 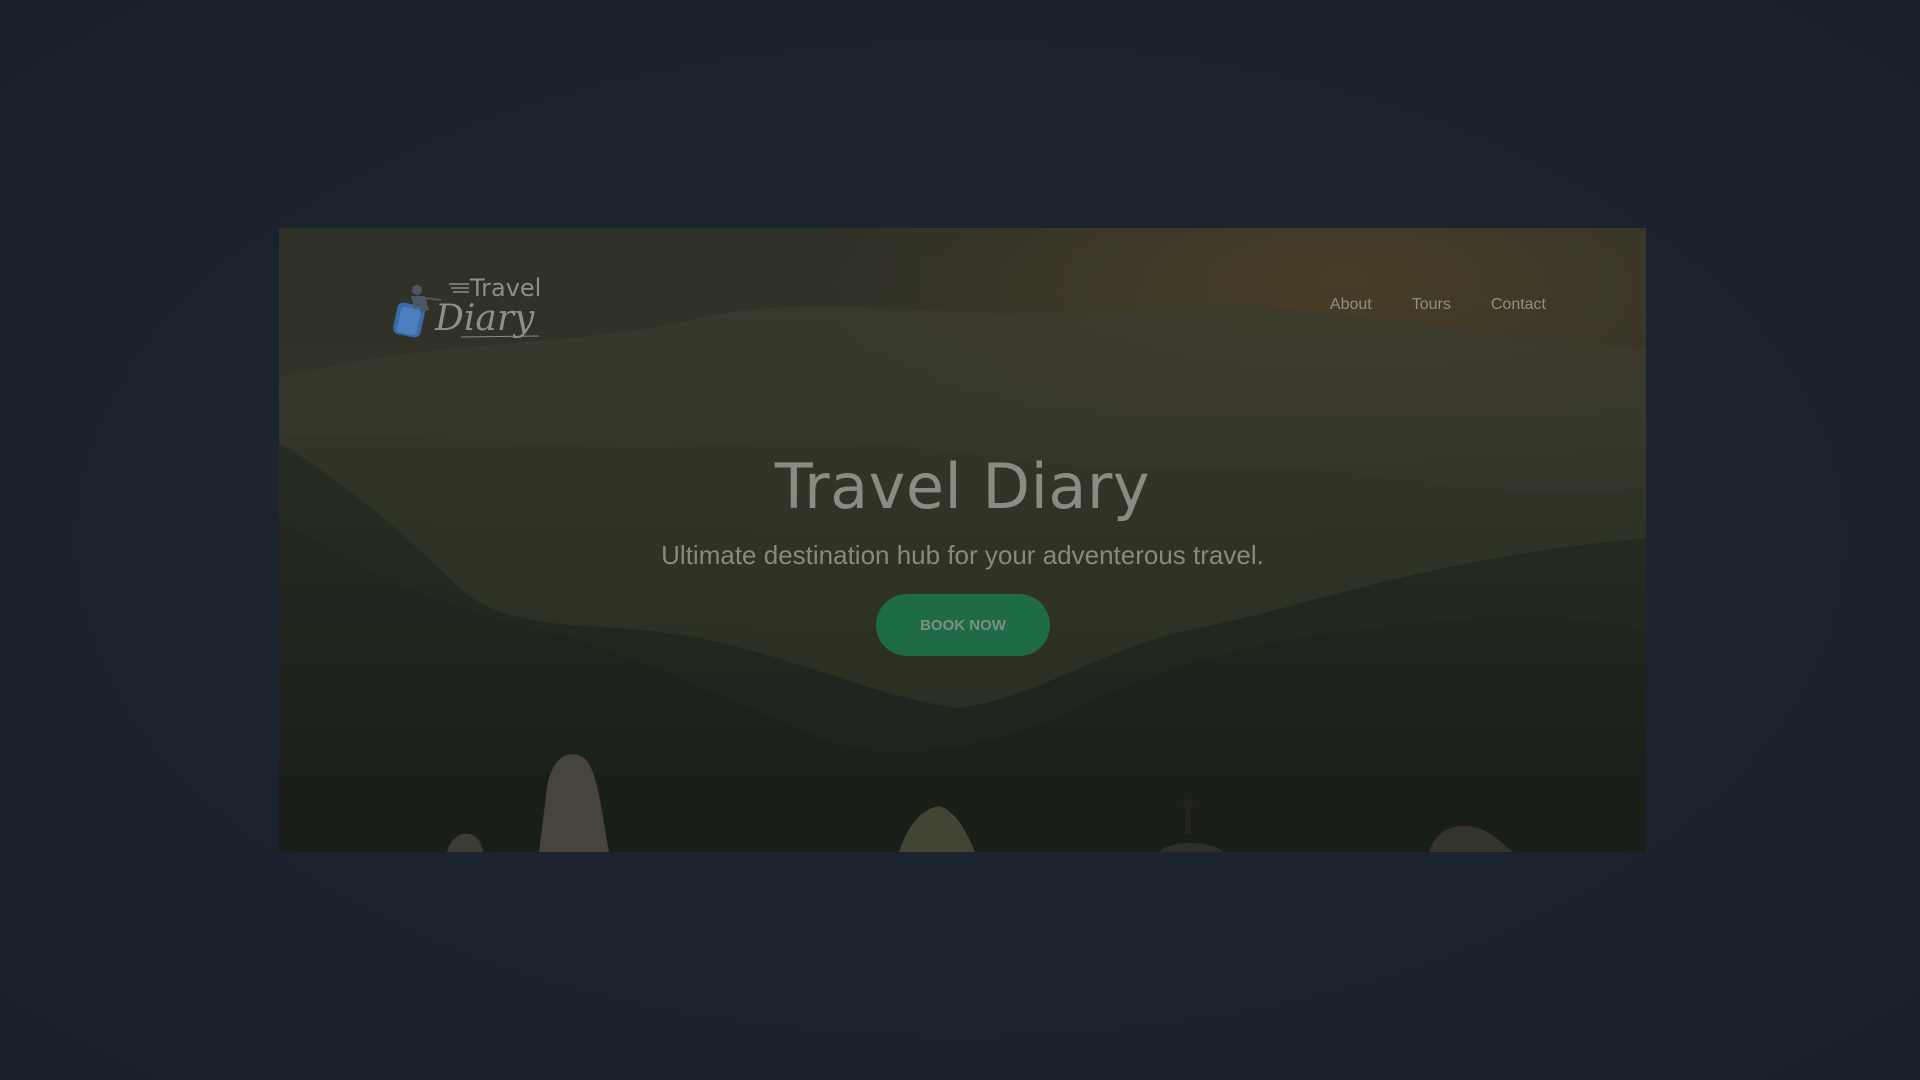 I want to click on traveler-luggage-icon: Travel Diary, so click(x=467, y=306).